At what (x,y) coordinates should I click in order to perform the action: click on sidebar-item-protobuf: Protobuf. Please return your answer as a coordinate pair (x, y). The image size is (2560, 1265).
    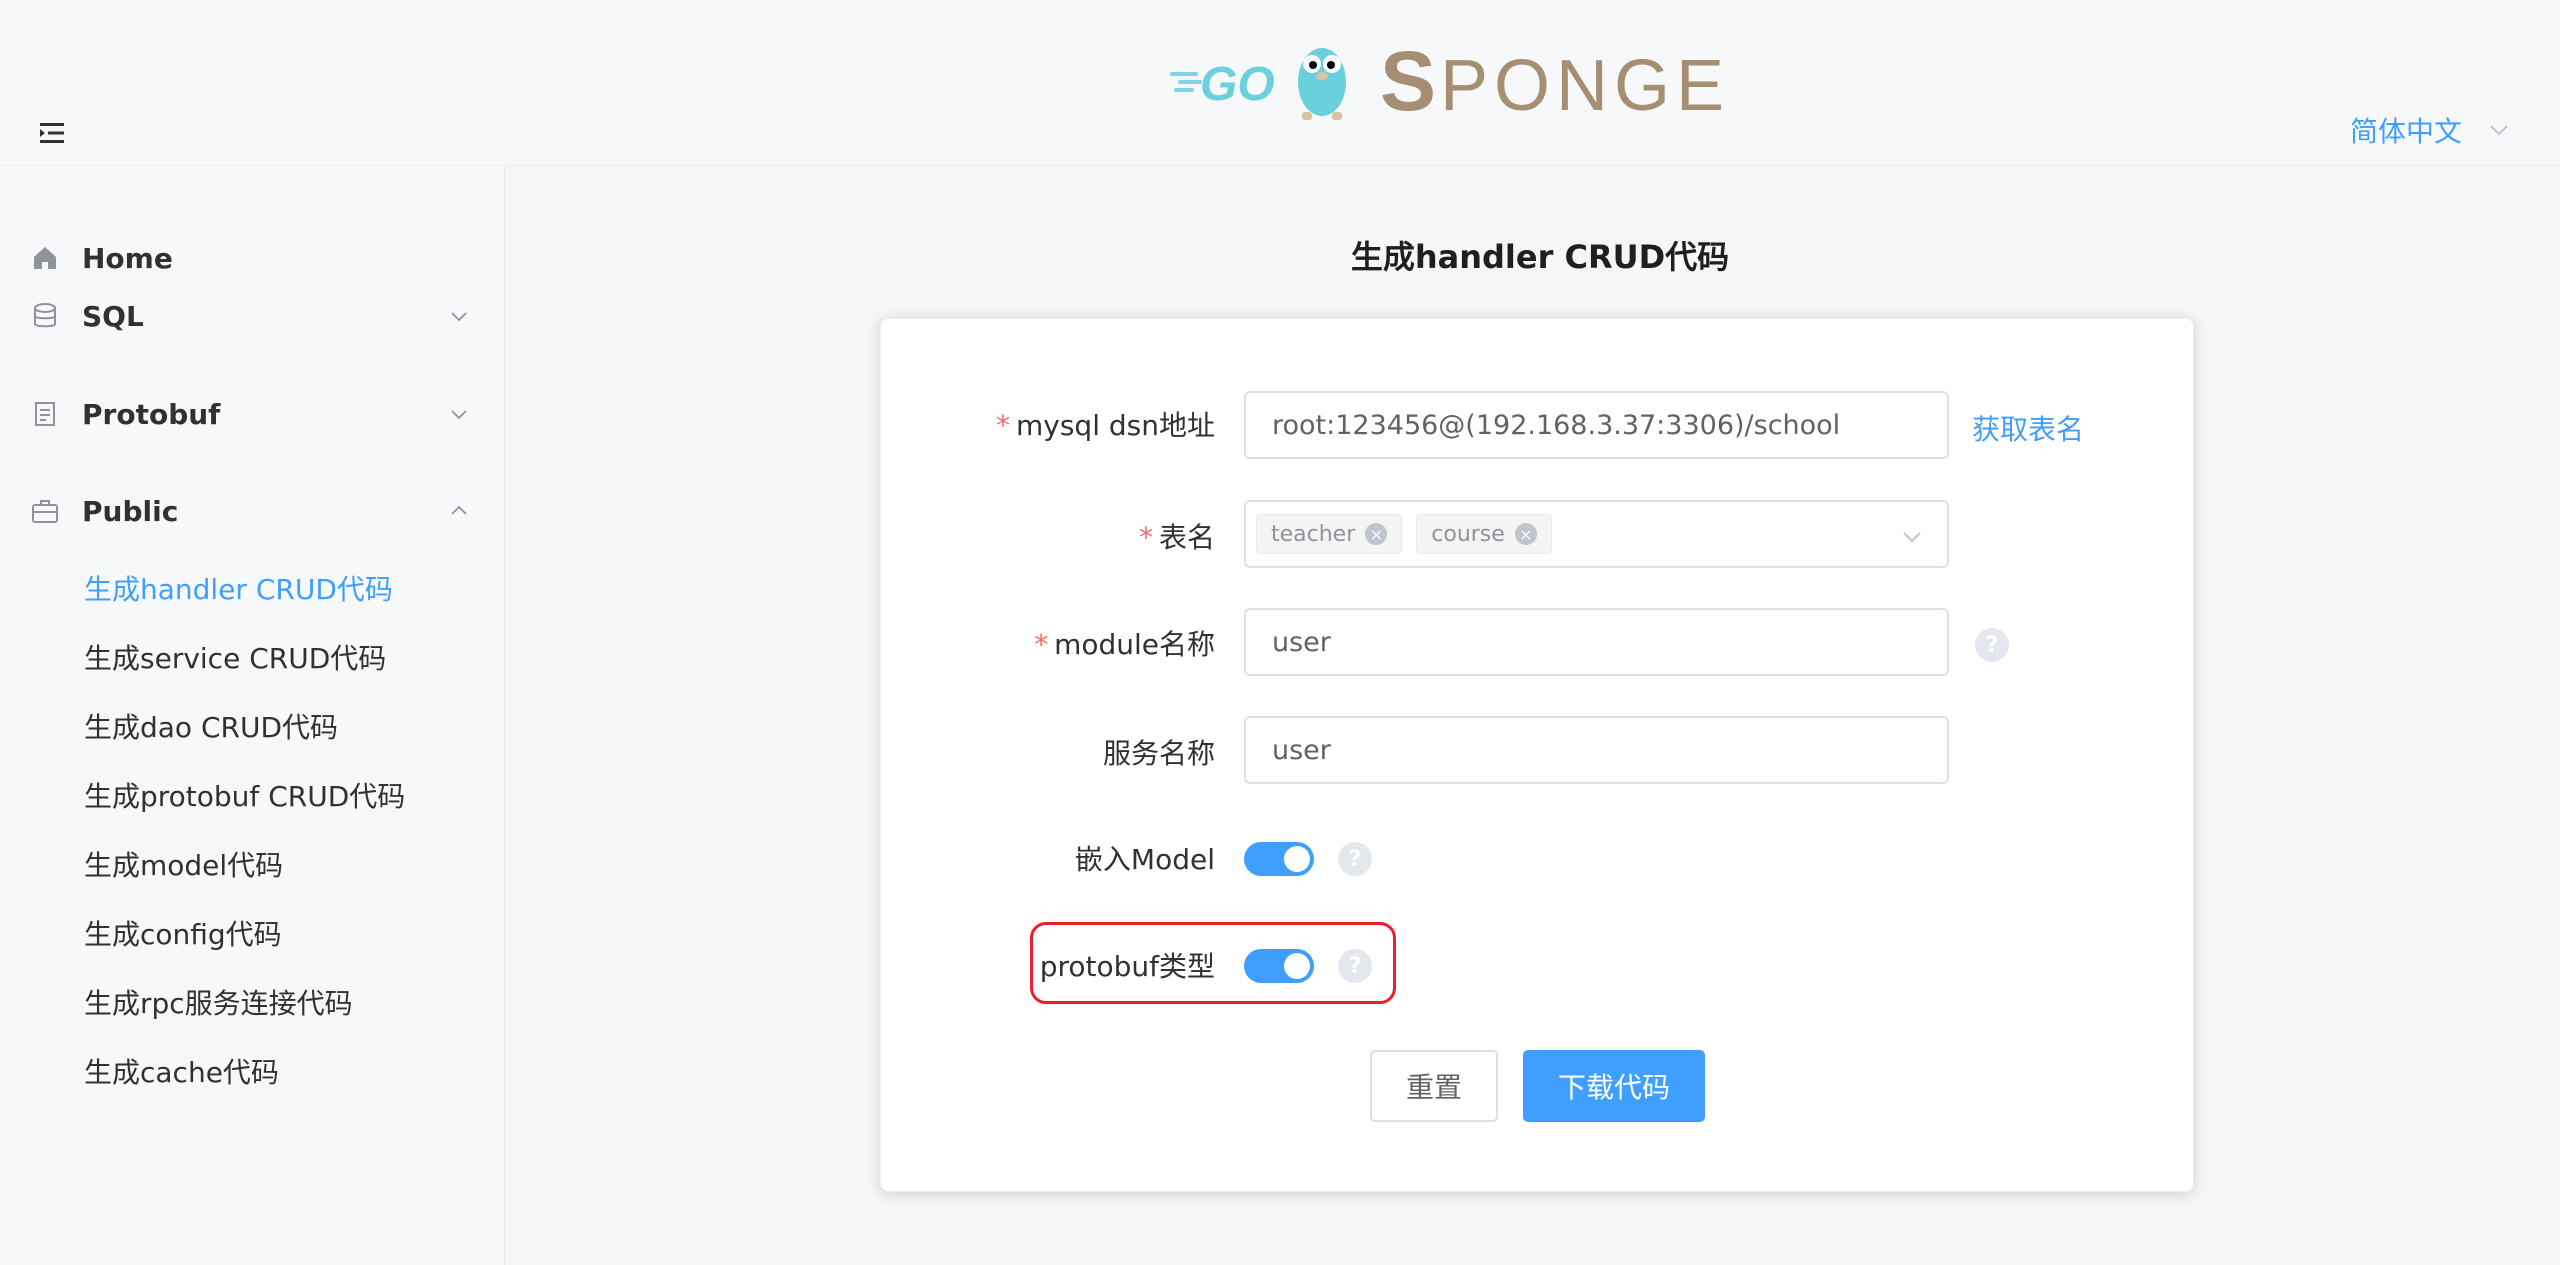
    Looking at the image, I should click on (252, 414).